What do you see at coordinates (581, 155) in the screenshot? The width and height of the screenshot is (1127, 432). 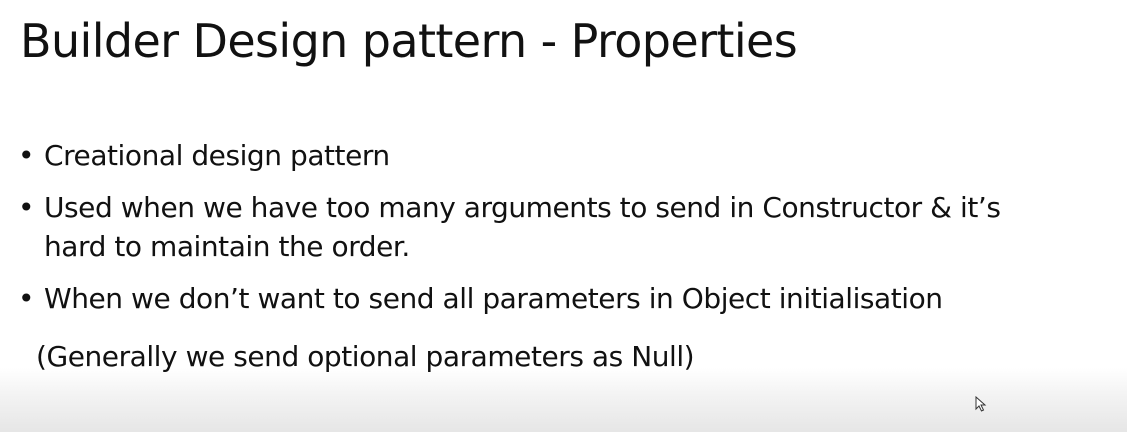 I see `bullet-text: Creational design pattern` at bounding box center [581, 155].